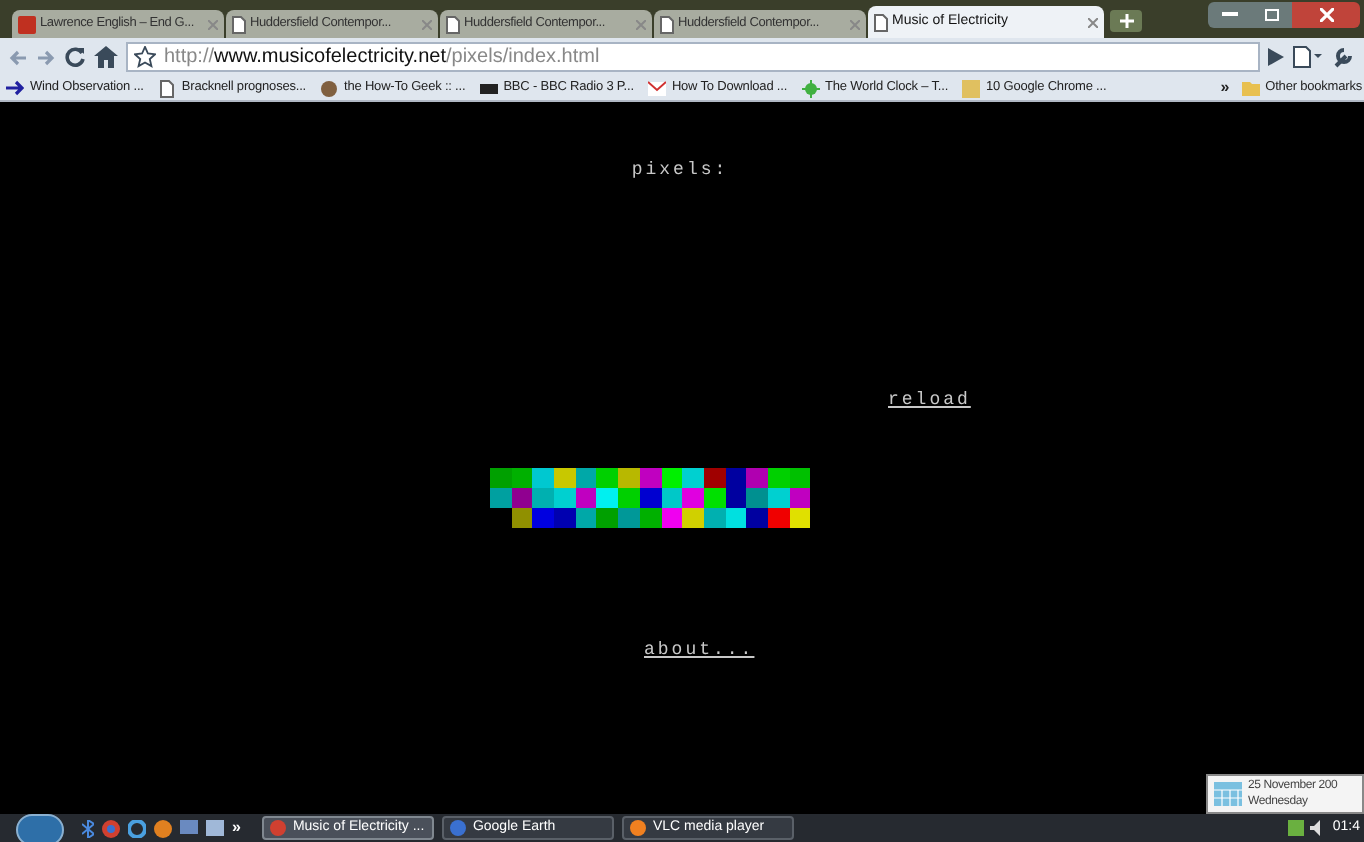 This screenshot has height=842, width=1364. I want to click on address-bar: http://www.musicofelectricity.net/pixels/index.html, so click(693, 57).